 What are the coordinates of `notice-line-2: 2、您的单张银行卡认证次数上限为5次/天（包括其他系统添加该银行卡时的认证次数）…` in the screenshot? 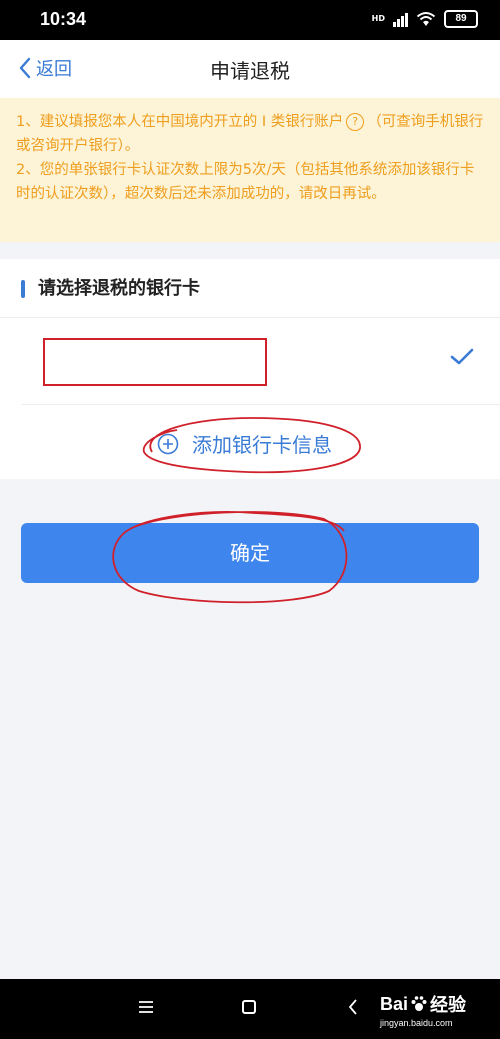 It's located at (245, 182).